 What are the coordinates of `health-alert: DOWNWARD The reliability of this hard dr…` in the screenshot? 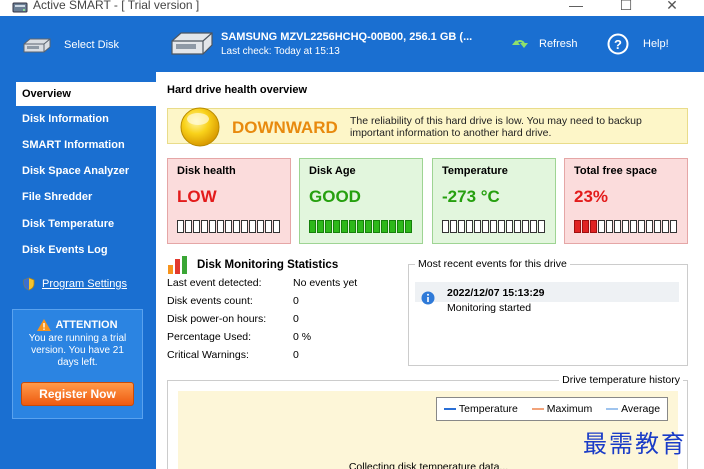 It's located at (427, 127).